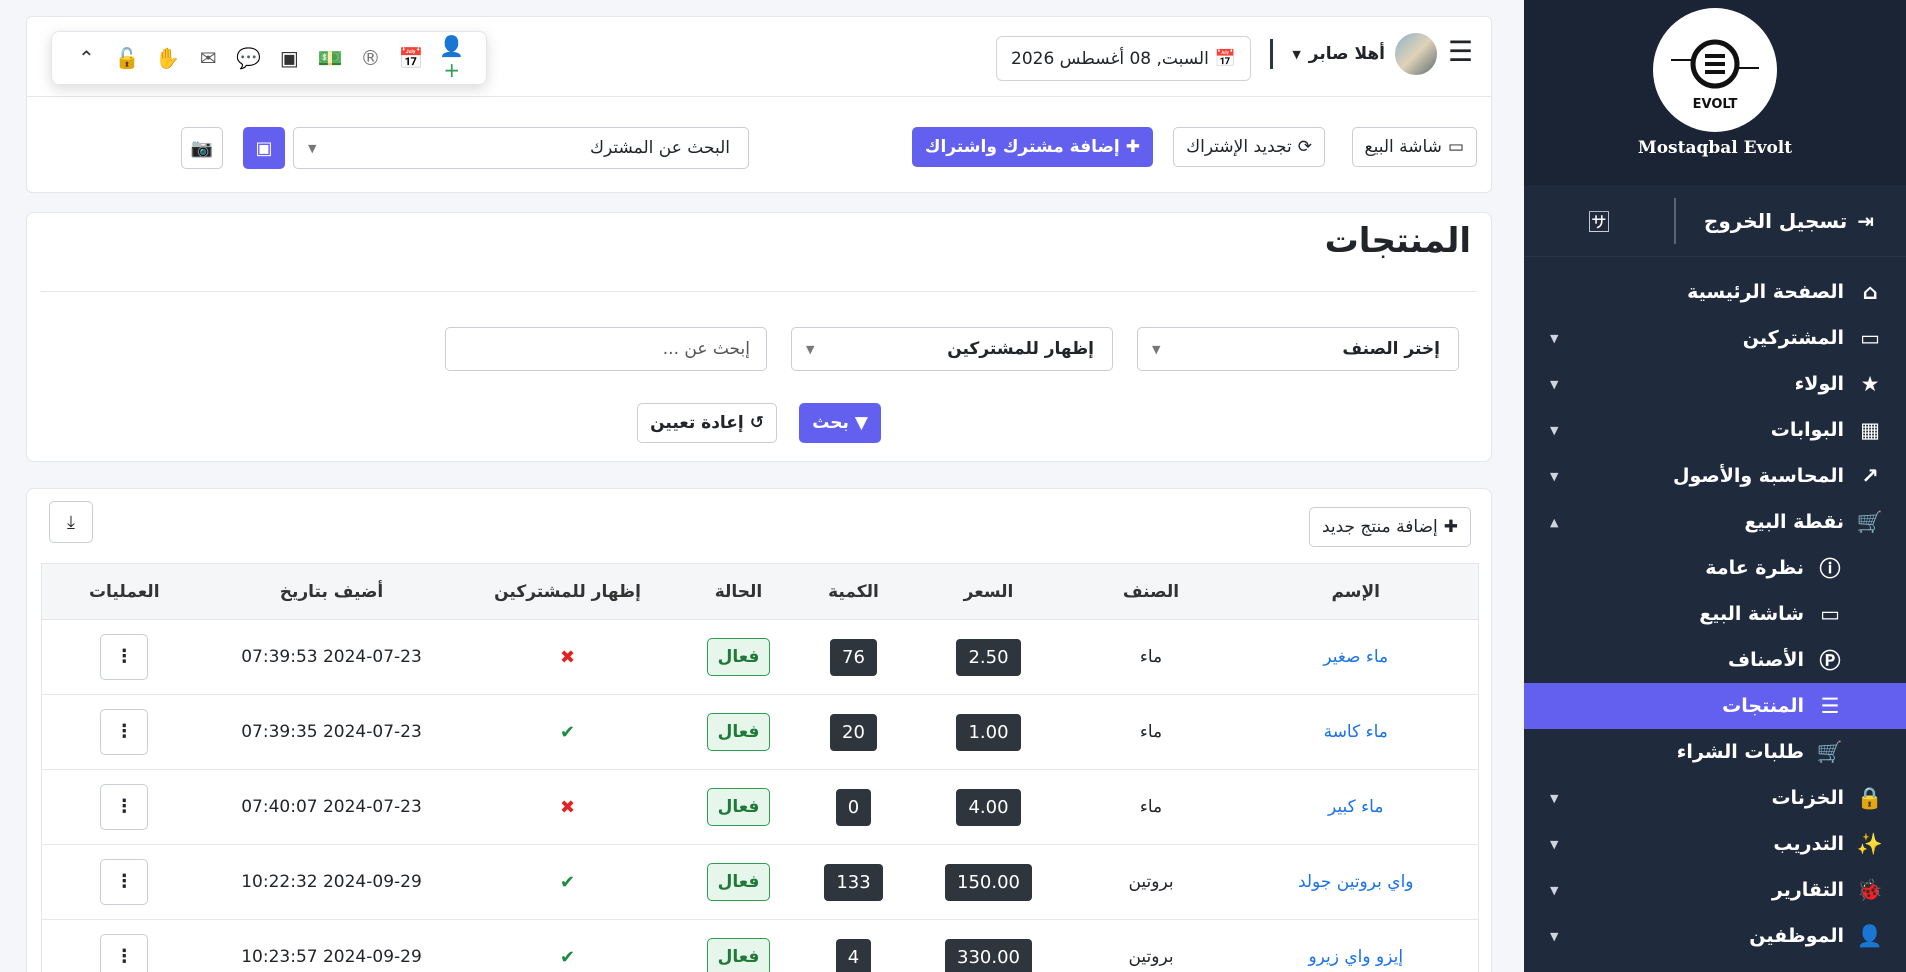 Image resolution: width=1906 pixels, height=972 pixels. I want to click on logo: EVOLT, so click(1715, 70).